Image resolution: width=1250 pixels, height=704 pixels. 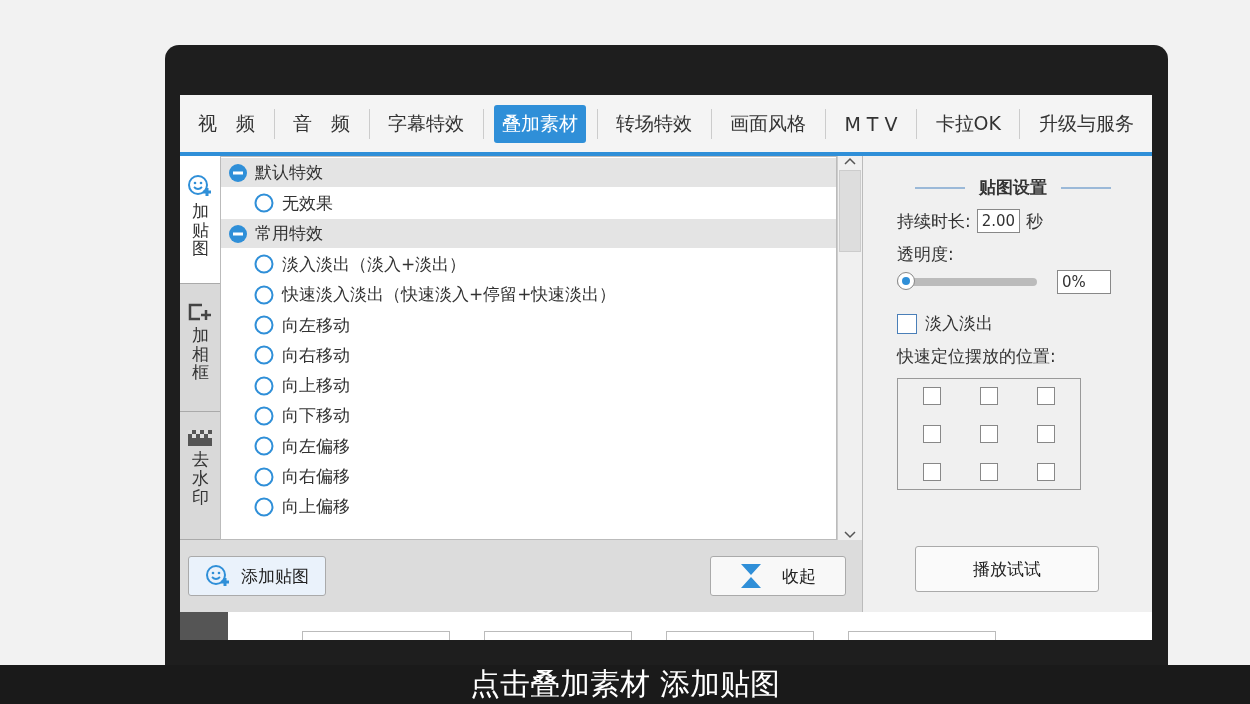 I want to click on checker-icon, so click(x=200, y=438).